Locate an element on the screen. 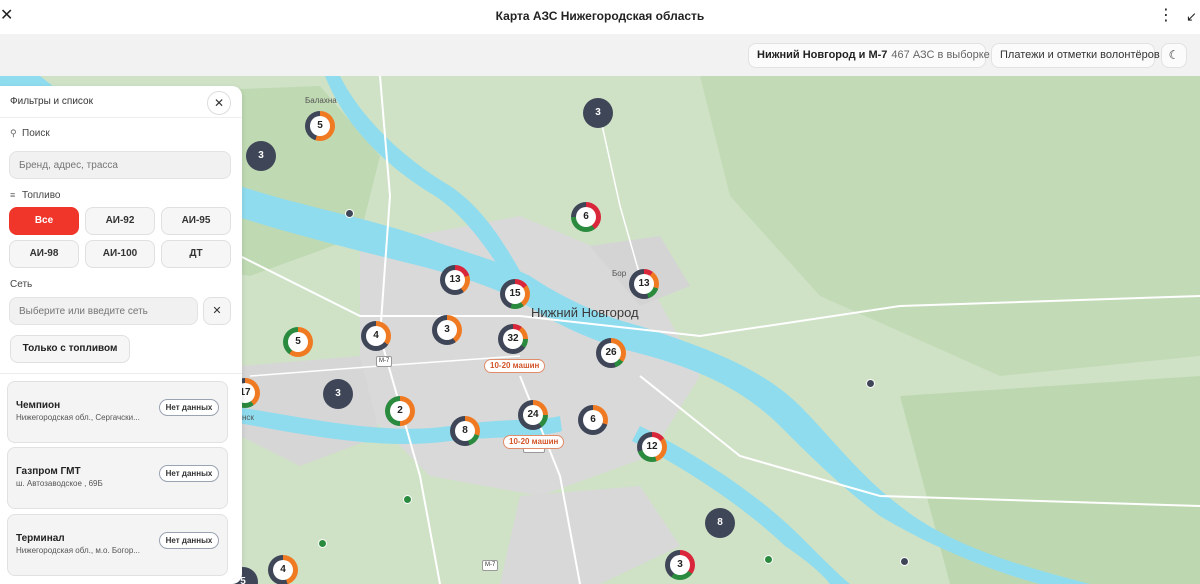 Image resolution: width=1200 pixels, height=584 pixels. search-label: Поиск is located at coordinates (36, 133).